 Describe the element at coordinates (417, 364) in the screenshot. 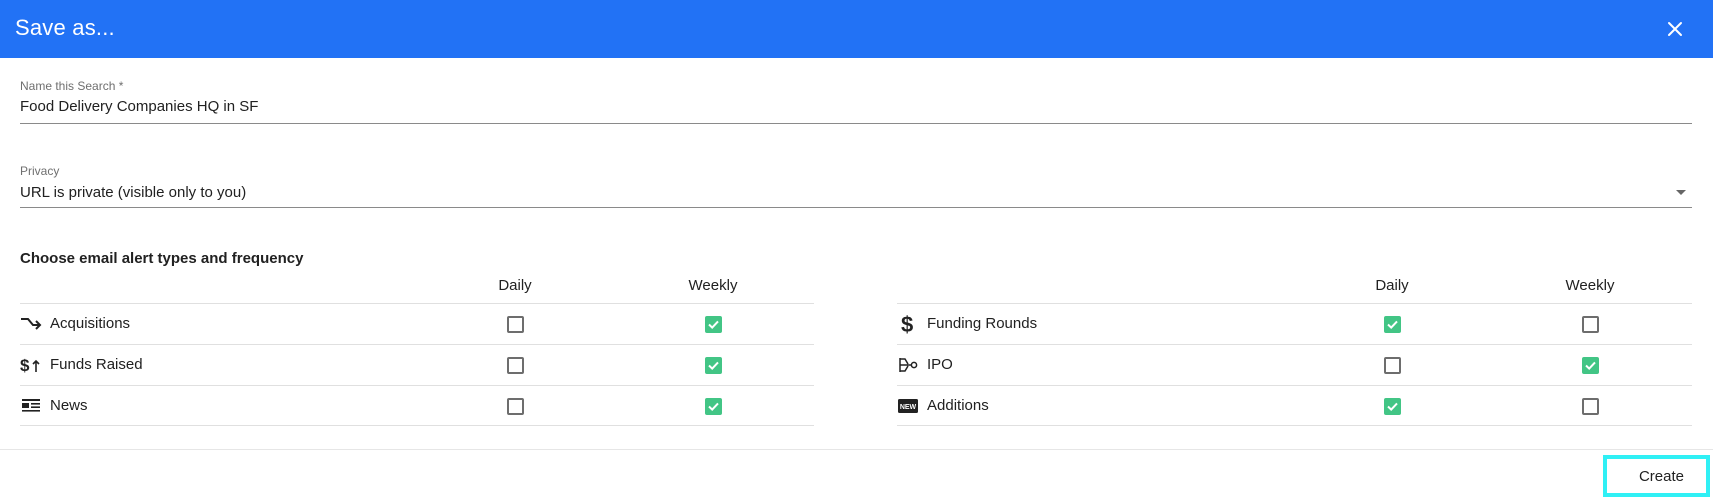

I see `alert-row-funds-raised: $ Funds Raised` at that location.